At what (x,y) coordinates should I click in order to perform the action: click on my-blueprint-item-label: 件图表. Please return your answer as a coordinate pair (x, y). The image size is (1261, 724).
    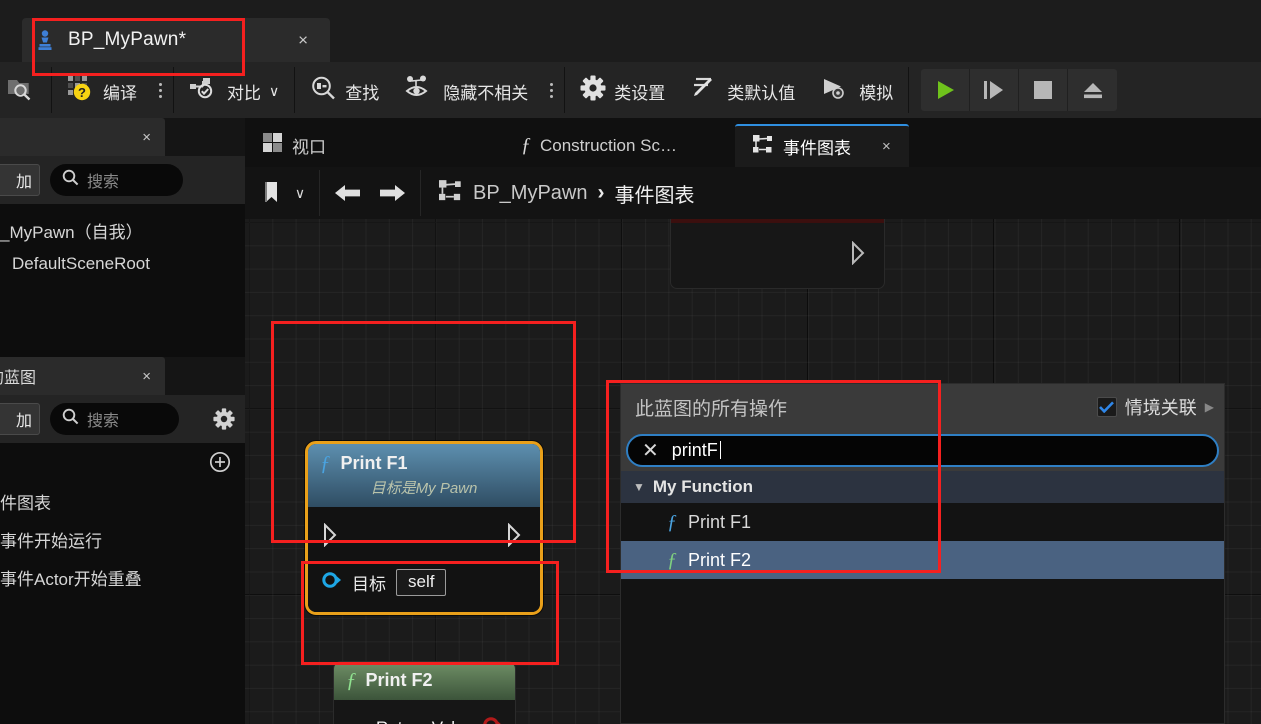
    Looking at the image, I should click on (25, 503).